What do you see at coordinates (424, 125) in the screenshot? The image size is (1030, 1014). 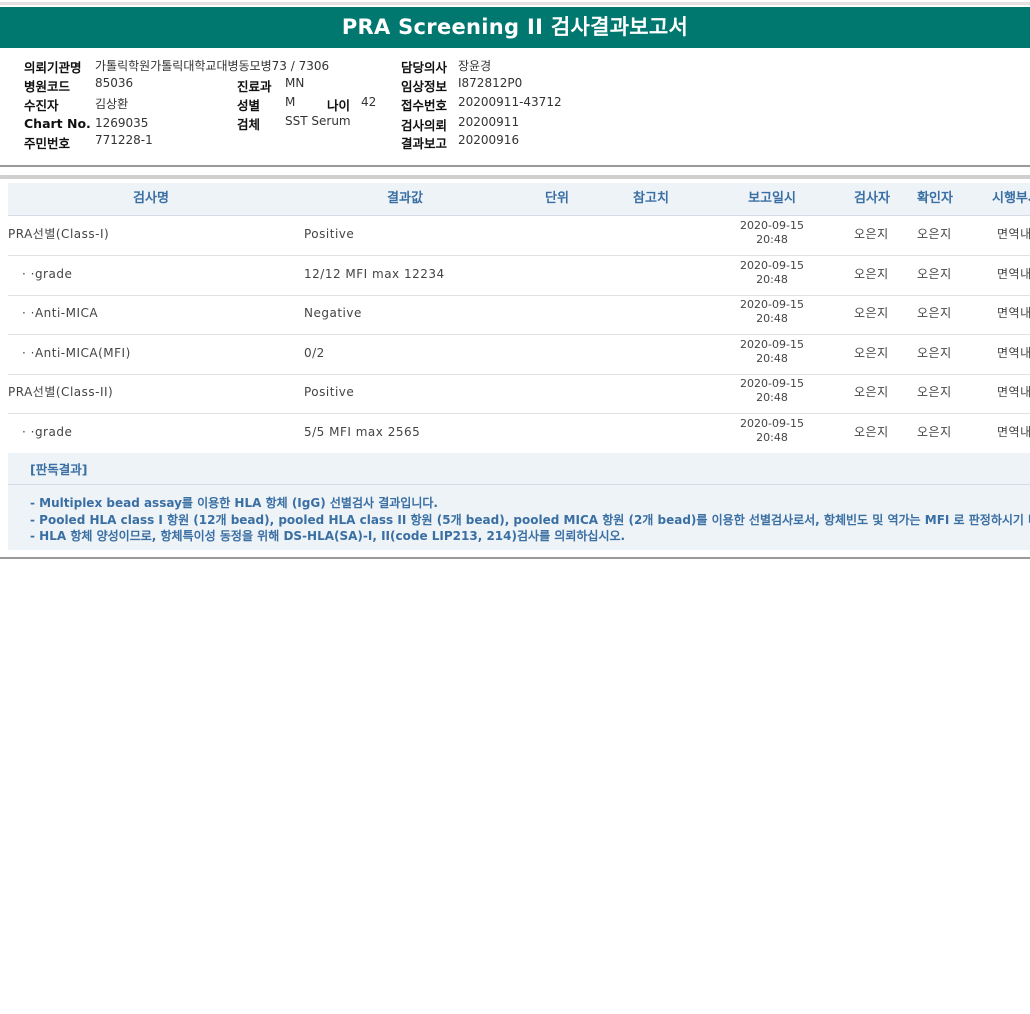 I see `request-date-label: 검사의뢰` at bounding box center [424, 125].